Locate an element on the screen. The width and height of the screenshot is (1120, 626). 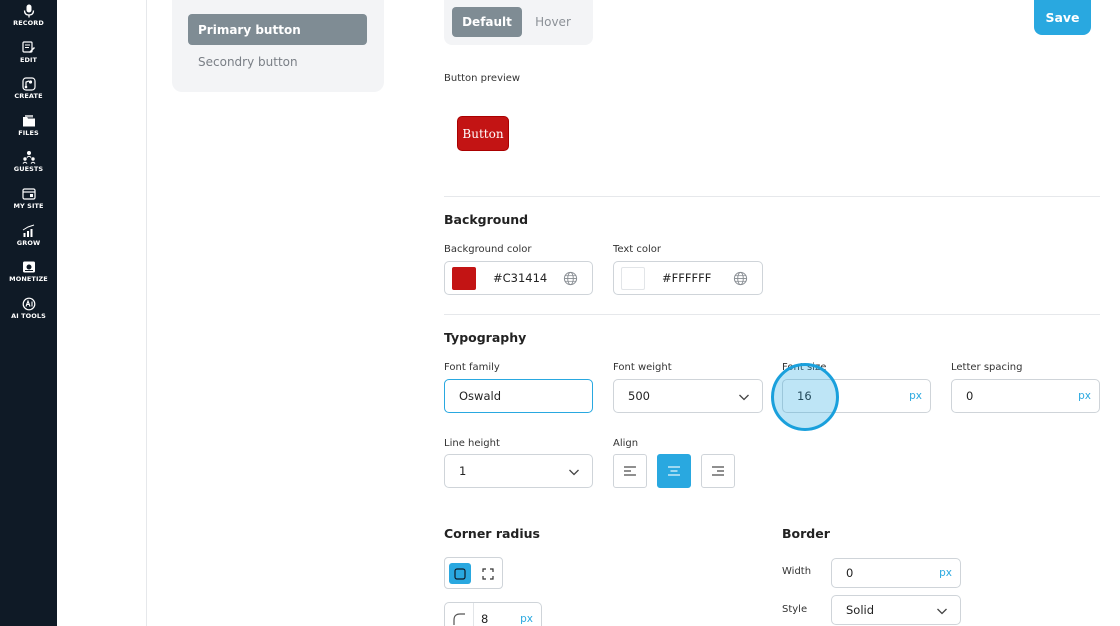
border-heading: Border is located at coordinates (806, 533).